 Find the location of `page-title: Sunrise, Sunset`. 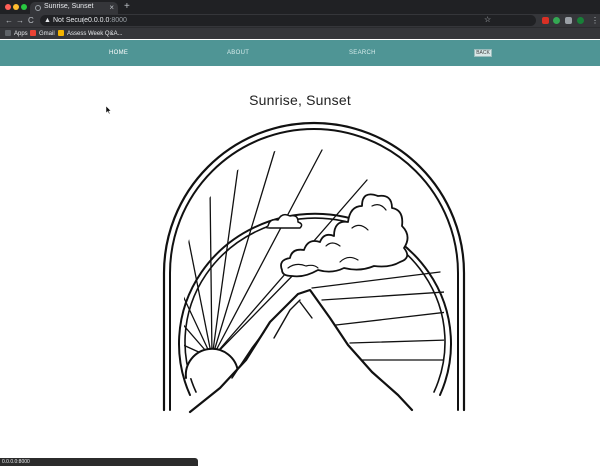

page-title: Sunrise, Sunset is located at coordinates (300, 100).